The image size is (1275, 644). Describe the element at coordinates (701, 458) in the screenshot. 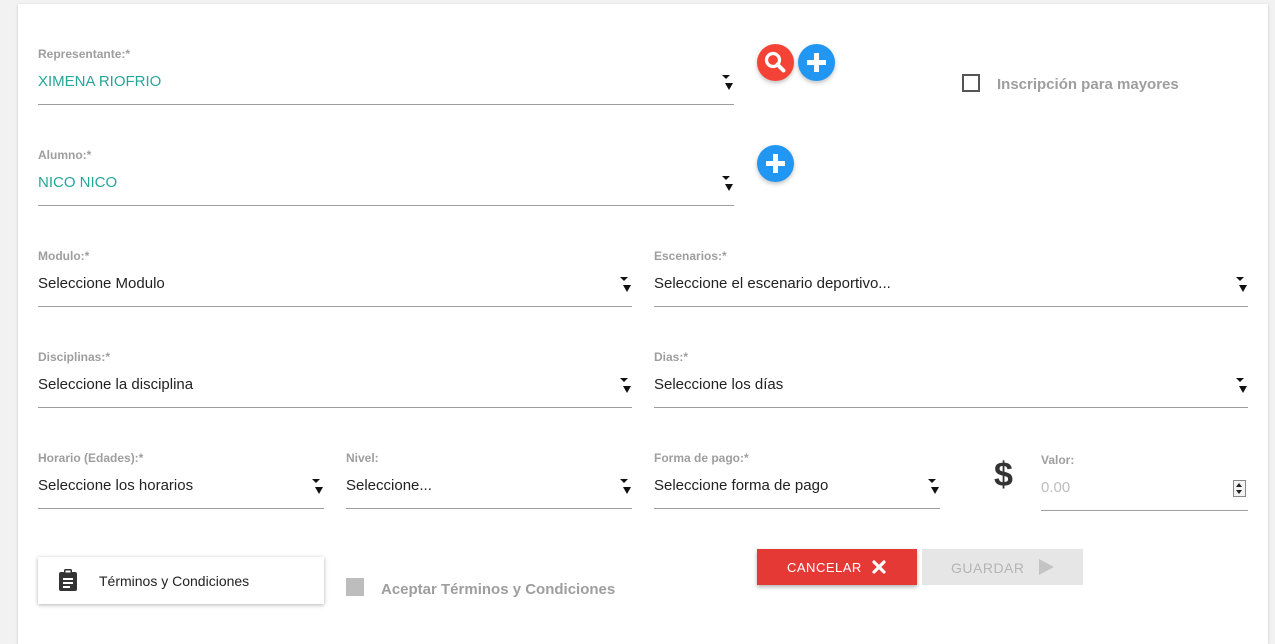

I see `forma-pago-label: Forma de pago:*` at that location.